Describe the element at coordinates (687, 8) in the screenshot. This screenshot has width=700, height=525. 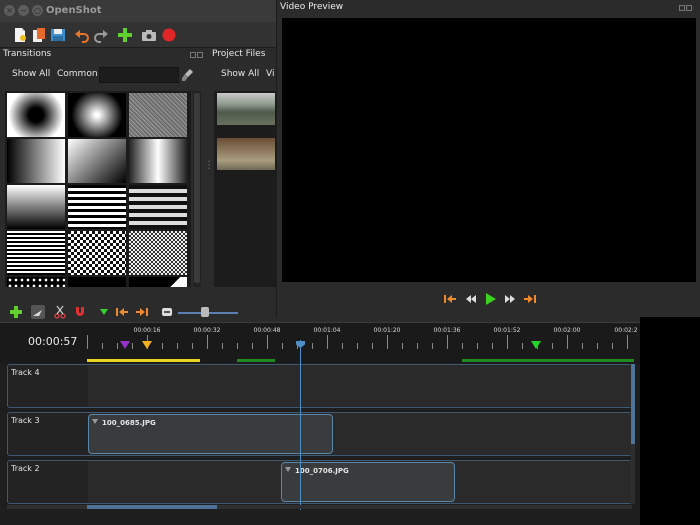
I see `preview-panel-buttons` at that location.